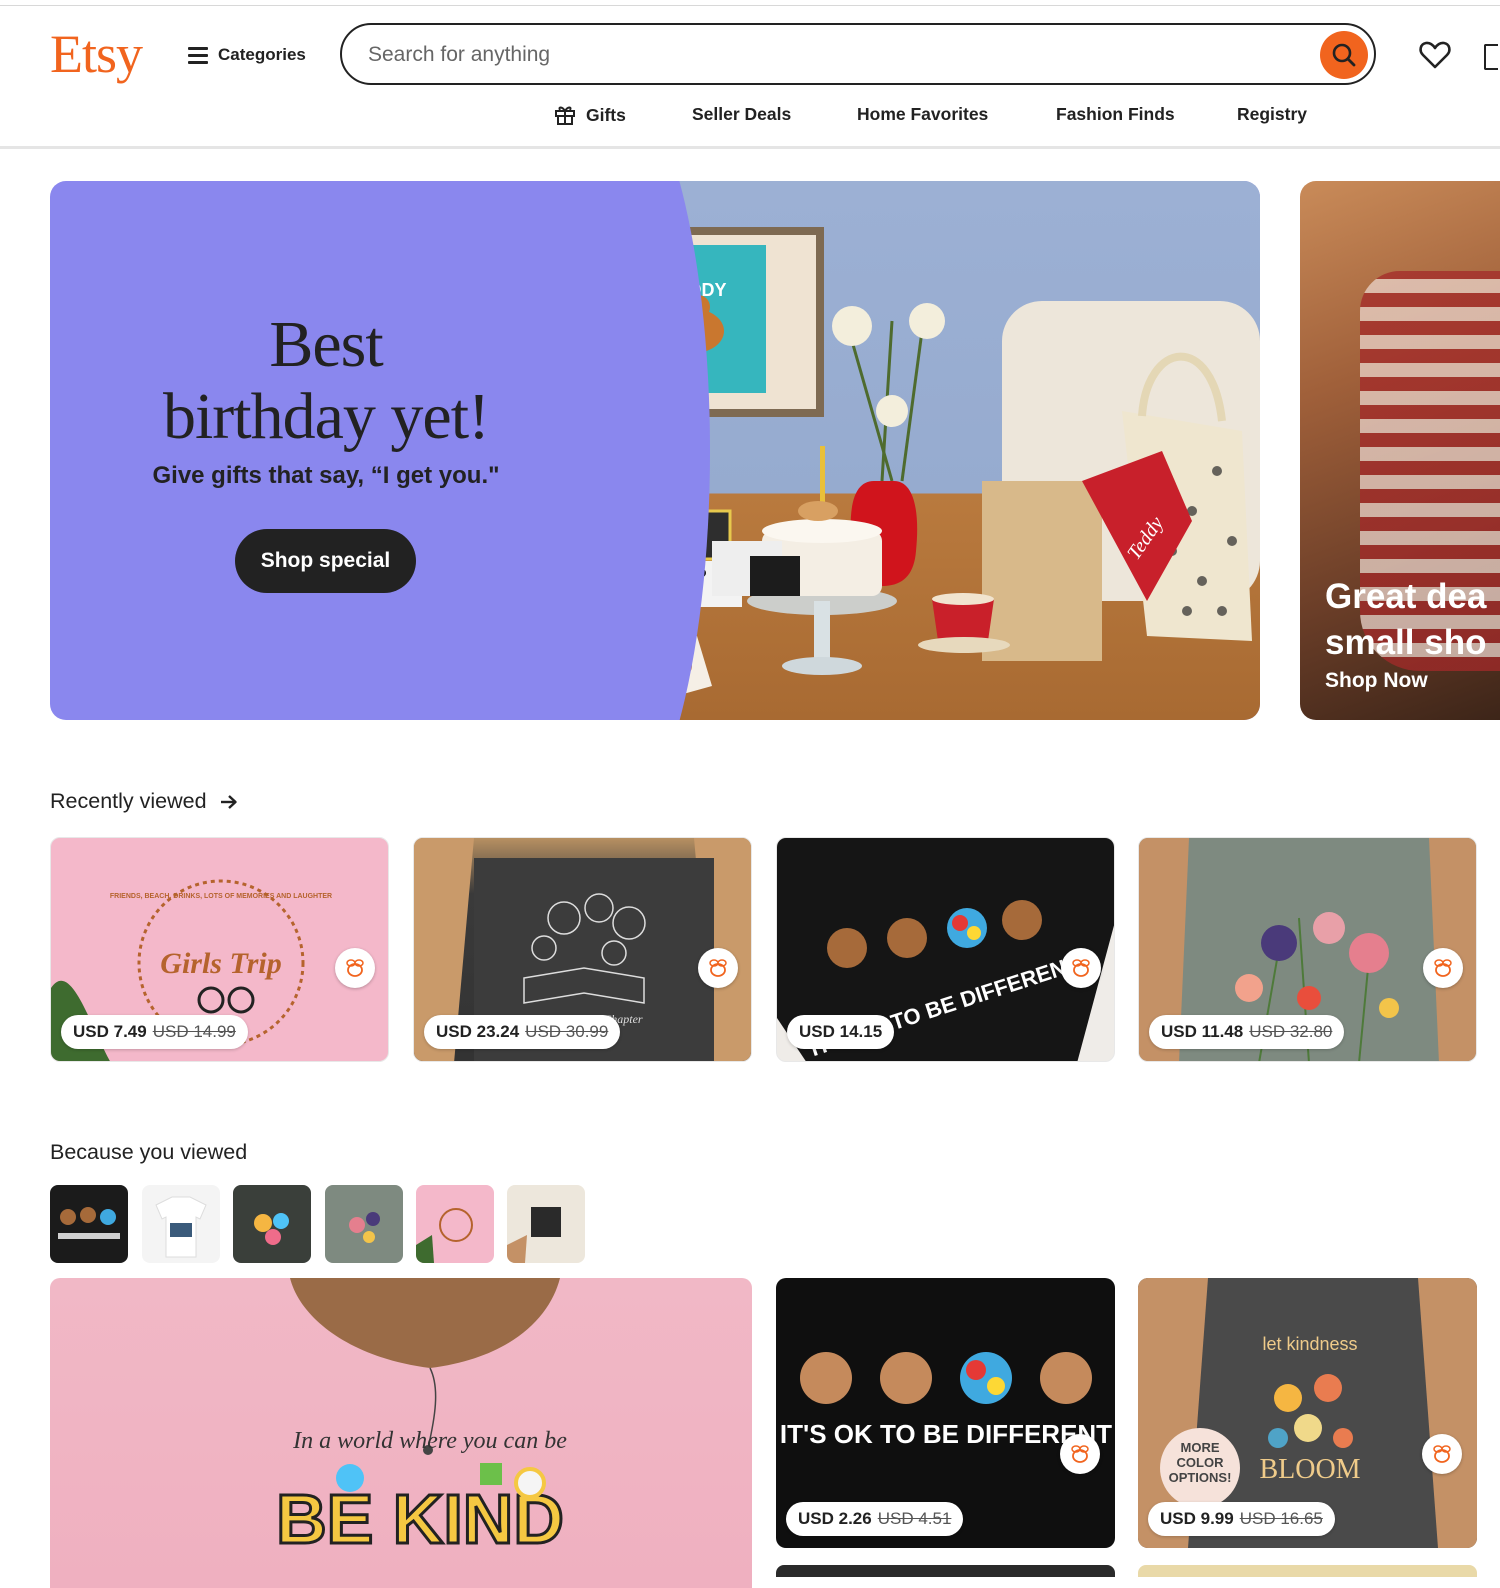 The image size is (1500, 1588). Describe the element at coordinates (750, 147) in the screenshot. I see `header-divider` at that location.